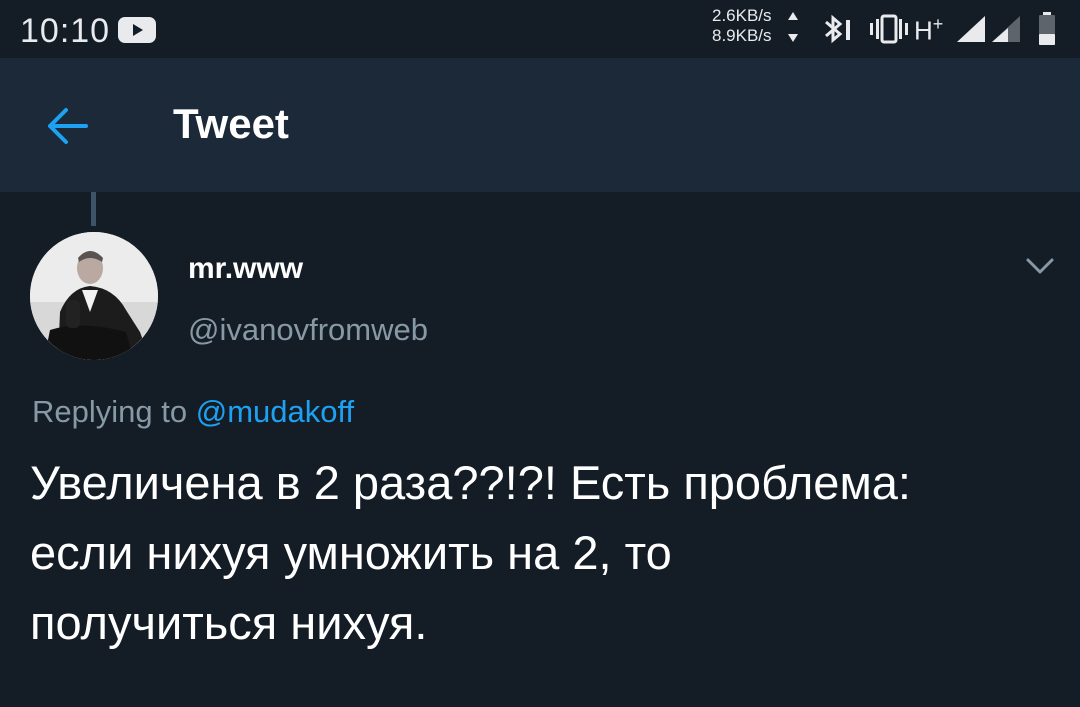 This screenshot has width=1080, height=707. Describe the element at coordinates (889, 31) in the screenshot. I see `vibrate-icon` at that location.